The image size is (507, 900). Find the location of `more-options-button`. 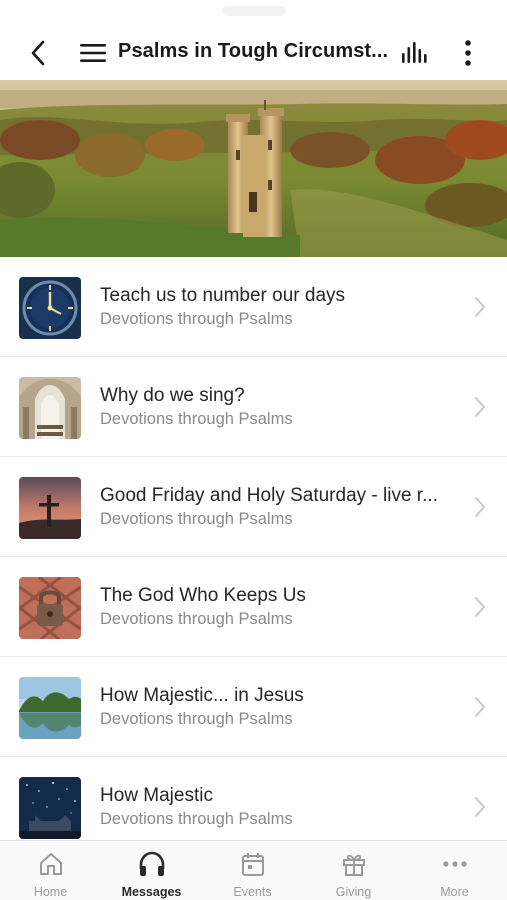

more-options-button is located at coordinates (468, 53).